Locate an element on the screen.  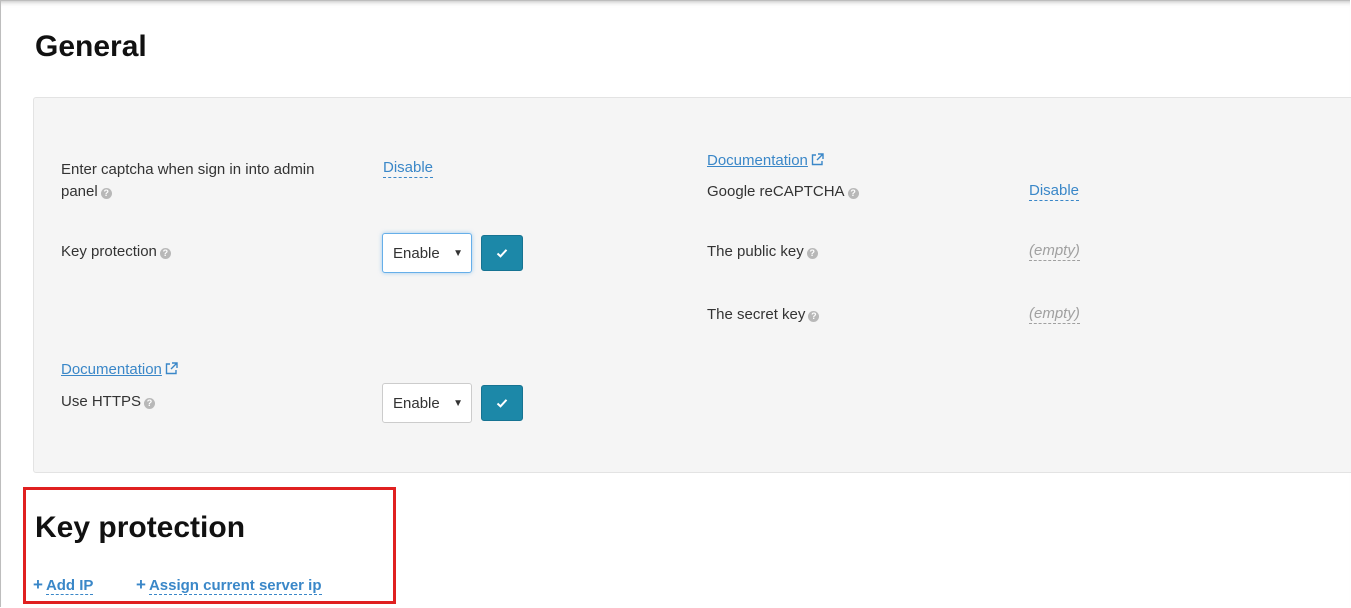
key-protection-select: Enable ▼ is located at coordinates (427, 253).